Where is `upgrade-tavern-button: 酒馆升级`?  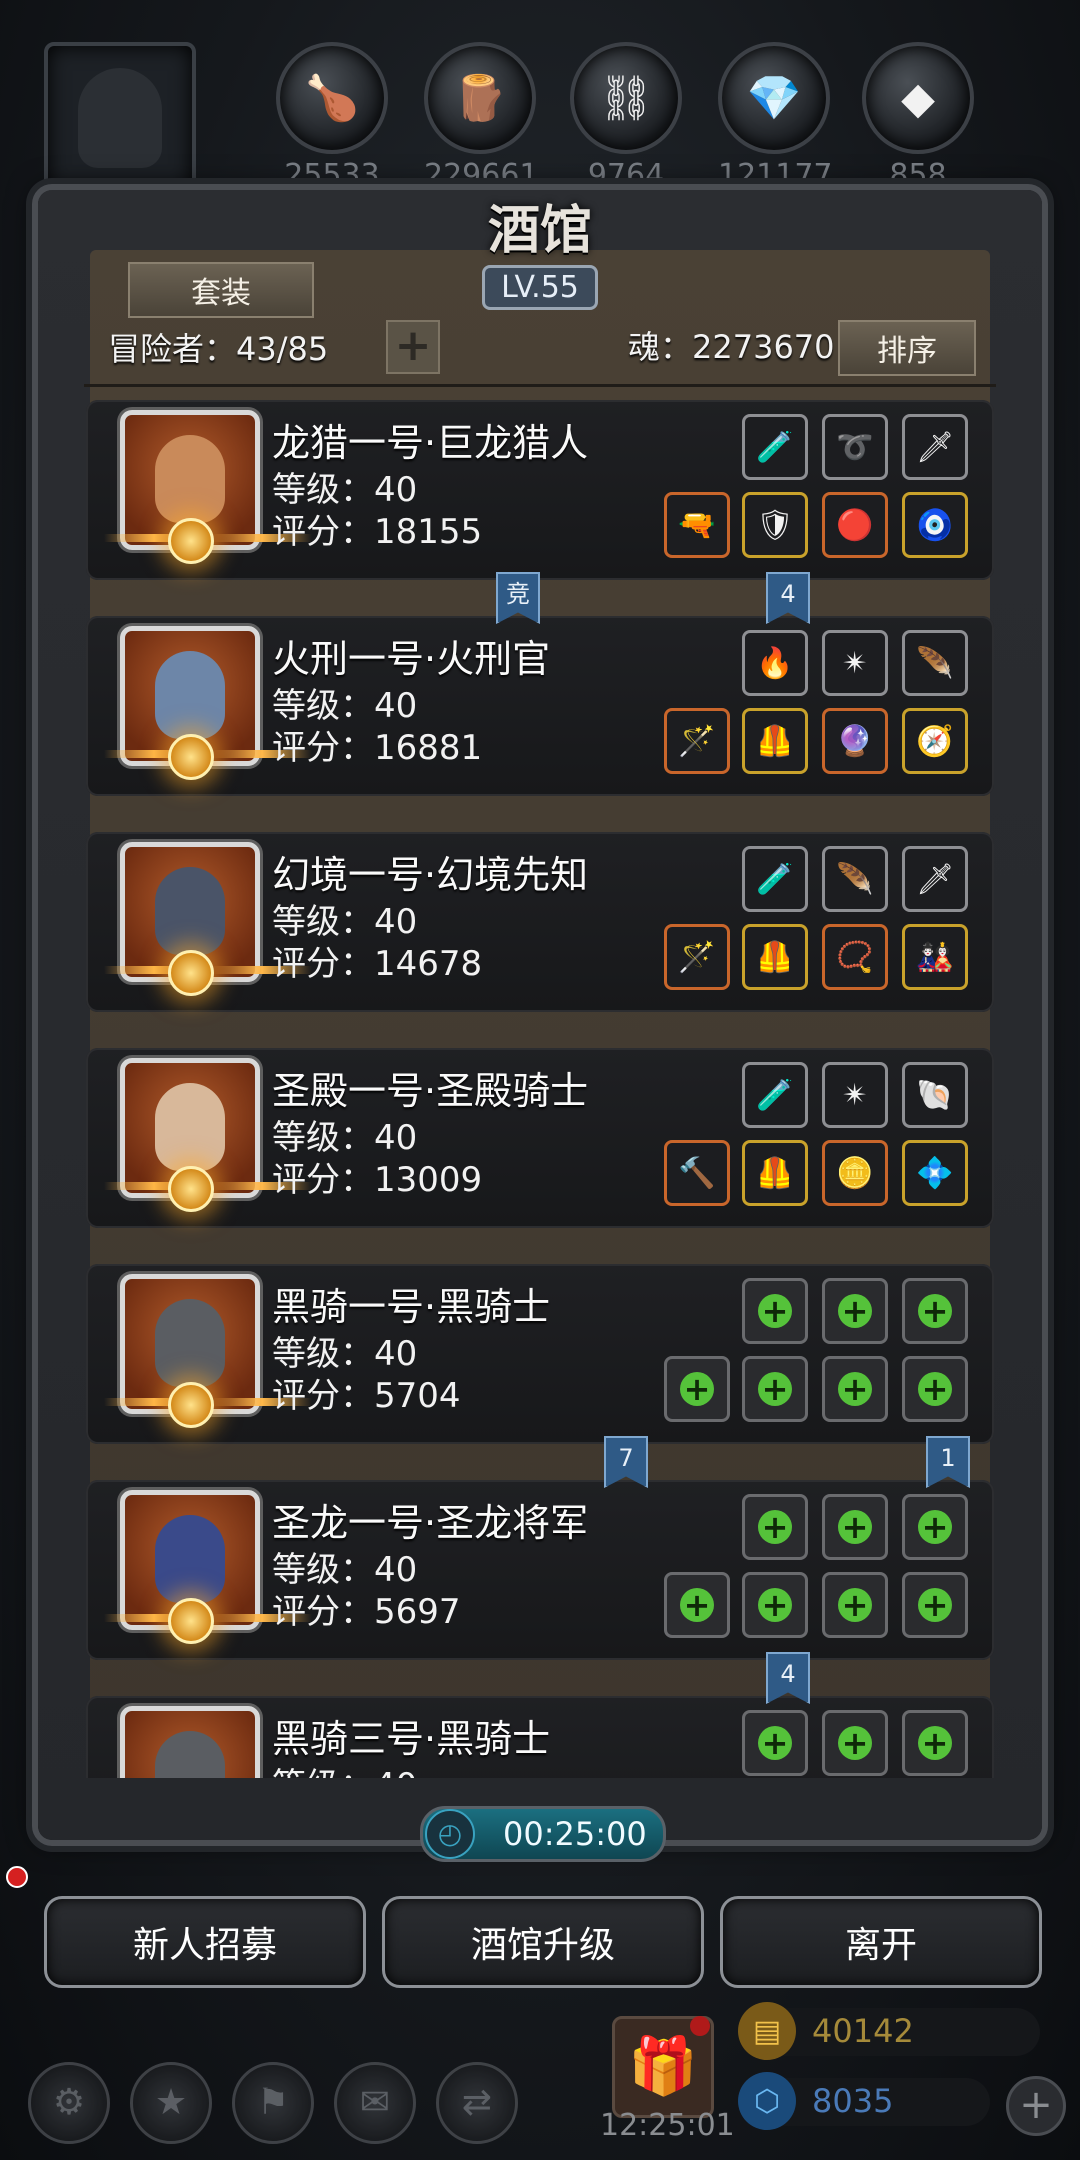 upgrade-tavern-button: 酒馆升级 is located at coordinates (543, 1942).